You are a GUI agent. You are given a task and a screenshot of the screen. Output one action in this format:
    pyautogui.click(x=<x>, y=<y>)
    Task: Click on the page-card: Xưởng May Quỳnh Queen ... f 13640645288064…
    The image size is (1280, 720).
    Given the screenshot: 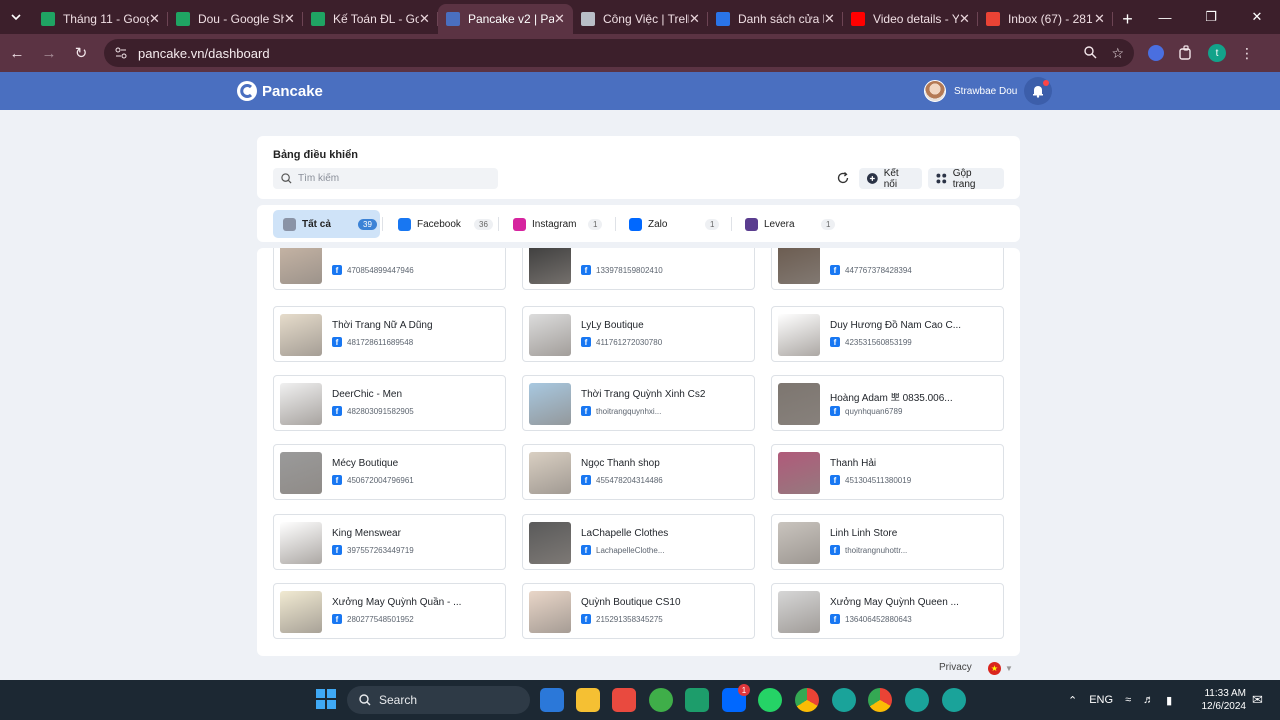 What is the action you would take?
    pyautogui.click(x=887, y=611)
    